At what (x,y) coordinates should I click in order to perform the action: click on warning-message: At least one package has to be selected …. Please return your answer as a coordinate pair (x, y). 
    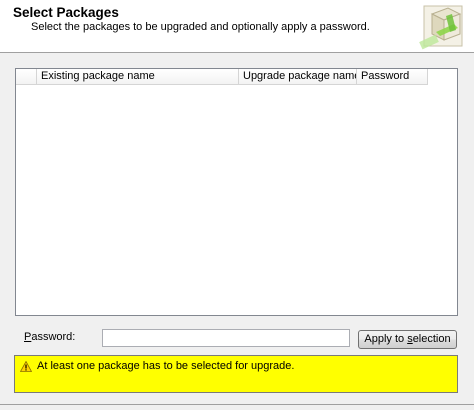
    Looking at the image, I should click on (166, 366).